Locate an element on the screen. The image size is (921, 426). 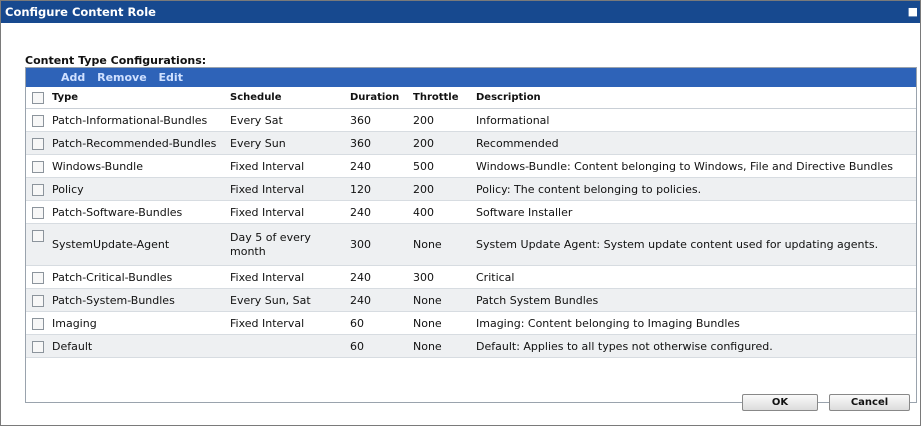
dialog-title: Configure Content Role is located at coordinates (80, 12).